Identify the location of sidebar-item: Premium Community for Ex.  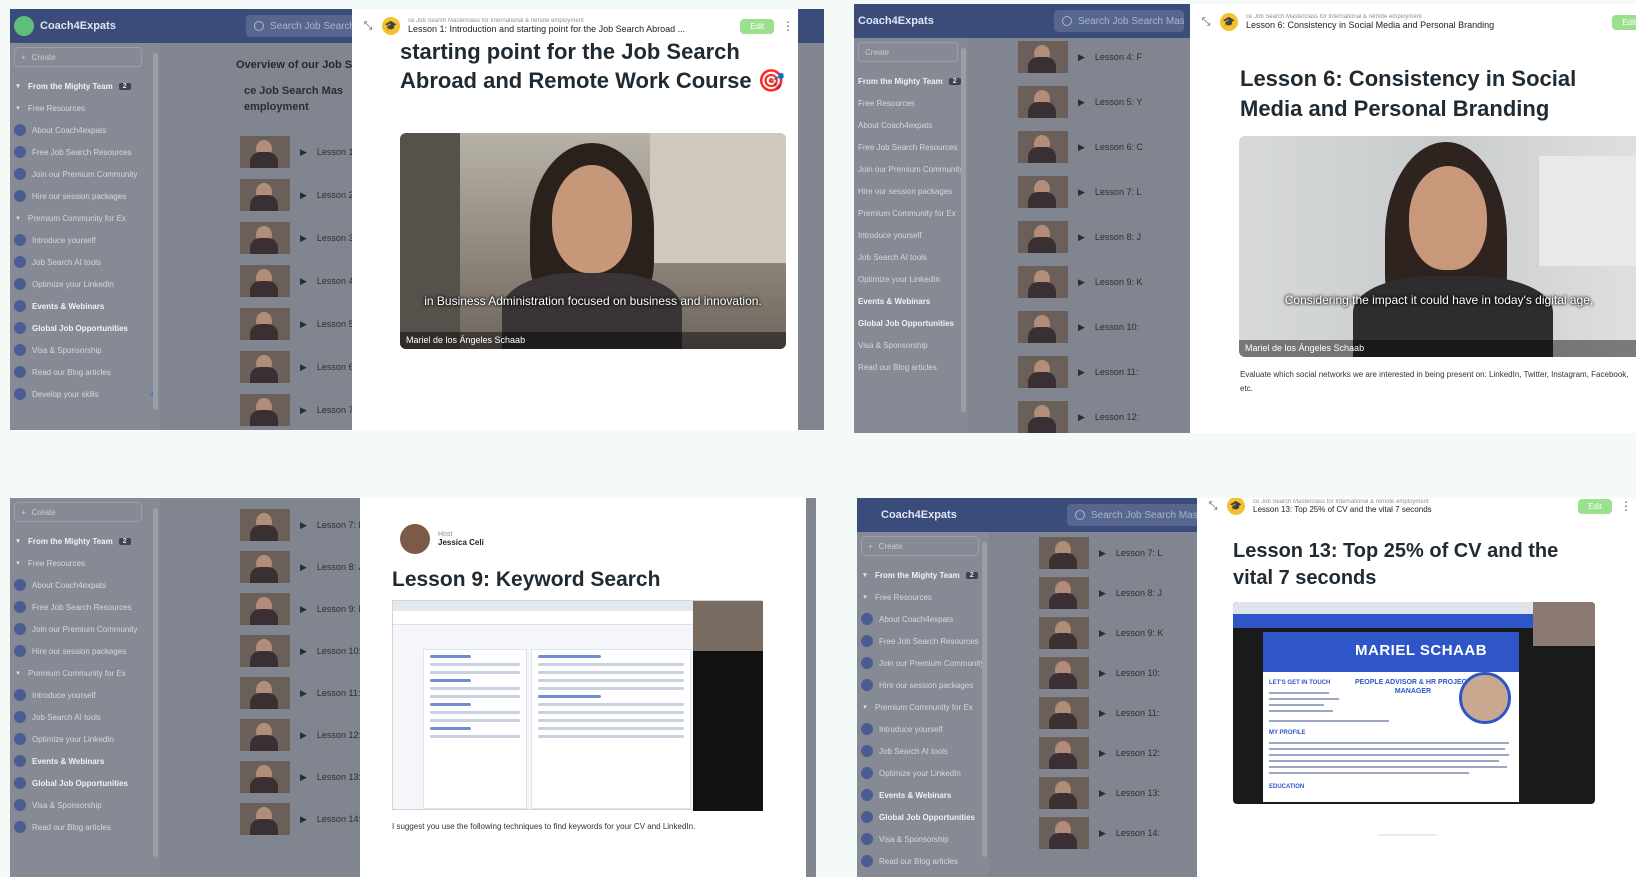
(911, 213).